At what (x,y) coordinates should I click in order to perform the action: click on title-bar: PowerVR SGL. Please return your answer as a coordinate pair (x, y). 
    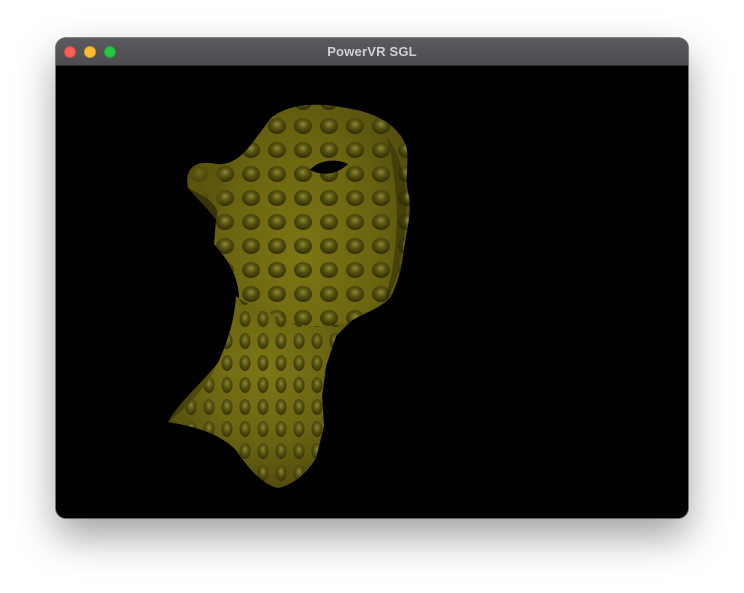
    Looking at the image, I should click on (372, 52).